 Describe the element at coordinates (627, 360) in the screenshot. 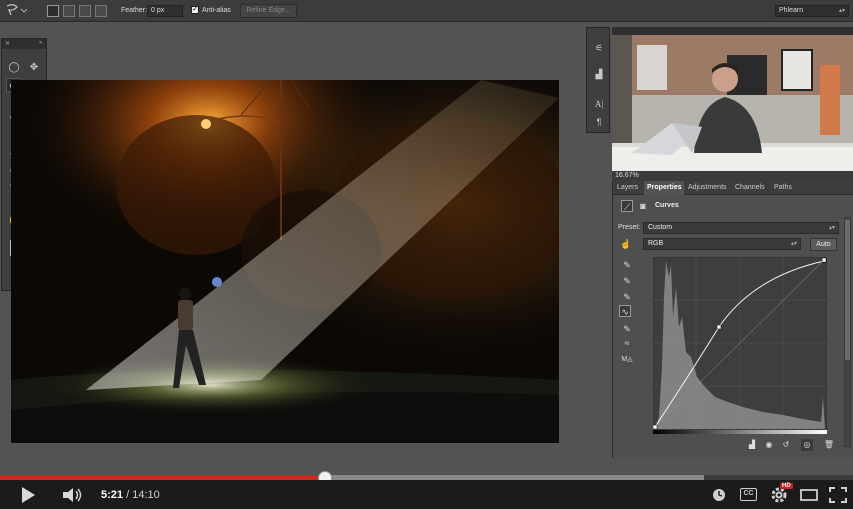

I see `clipping-warning-icon: M◬` at that location.